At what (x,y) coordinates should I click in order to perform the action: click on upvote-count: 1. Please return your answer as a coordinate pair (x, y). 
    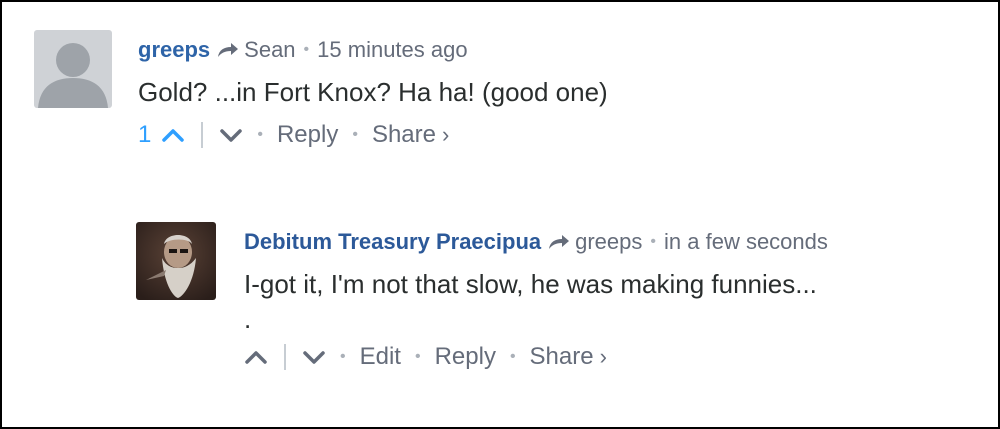
    Looking at the image, I should click on (145, 134).